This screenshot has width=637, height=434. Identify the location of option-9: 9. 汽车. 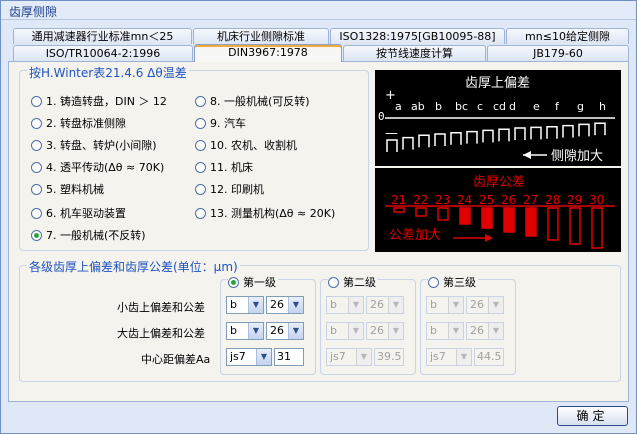
(220, 123).